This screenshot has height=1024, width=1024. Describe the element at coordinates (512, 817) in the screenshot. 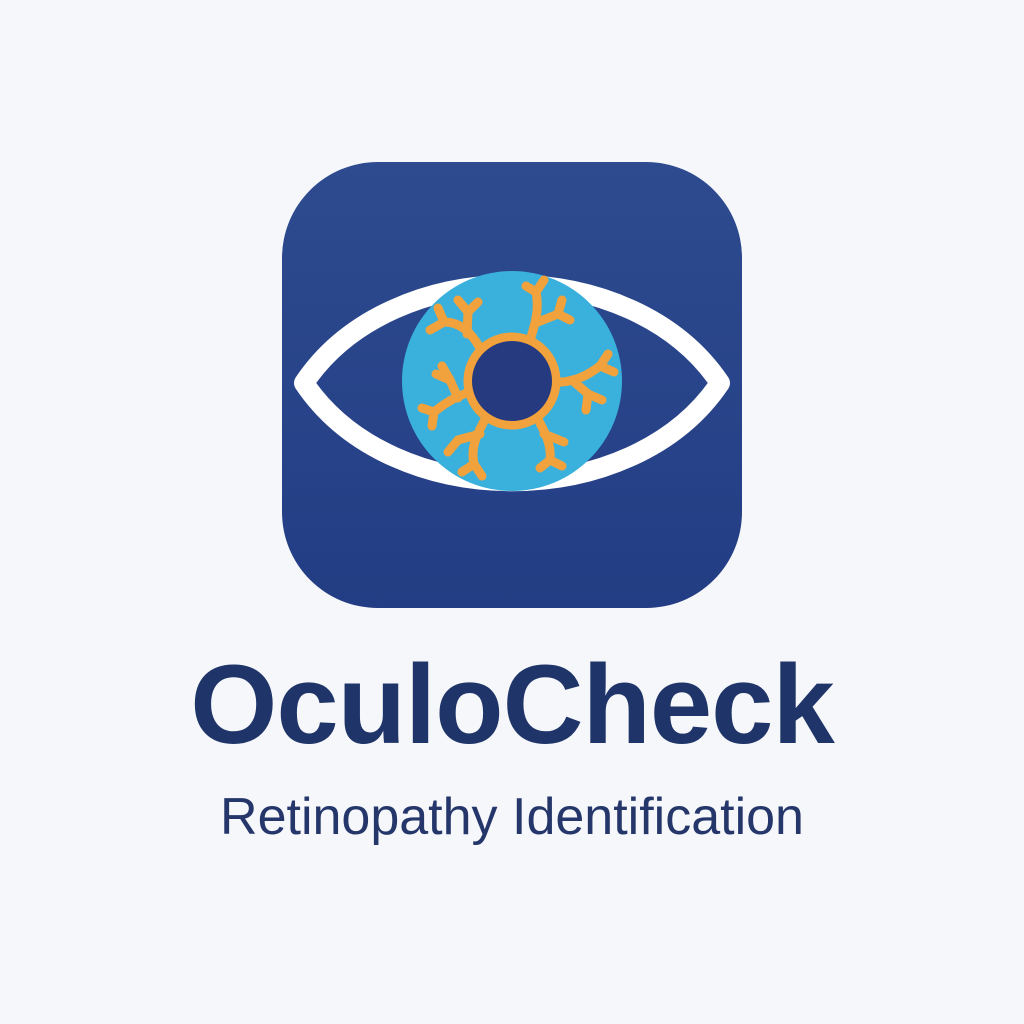

I see `app-tagline: Retinopathy Identification` at that location.